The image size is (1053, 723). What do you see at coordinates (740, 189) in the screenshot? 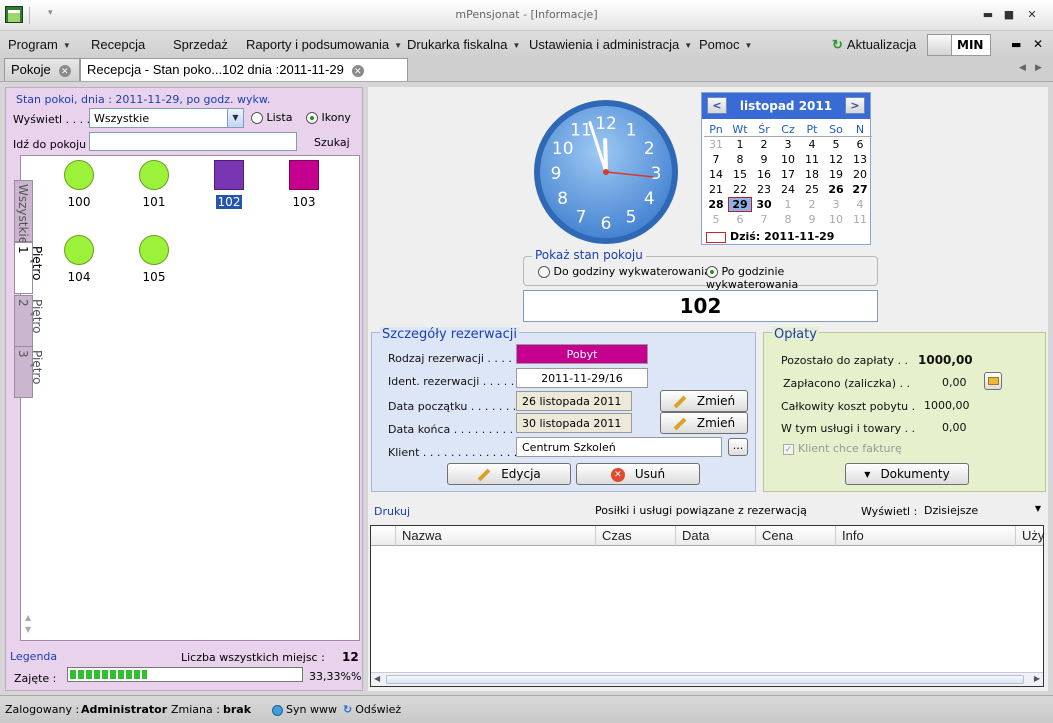
I see `calendar-day: 22` at bounding box center [740, 189].